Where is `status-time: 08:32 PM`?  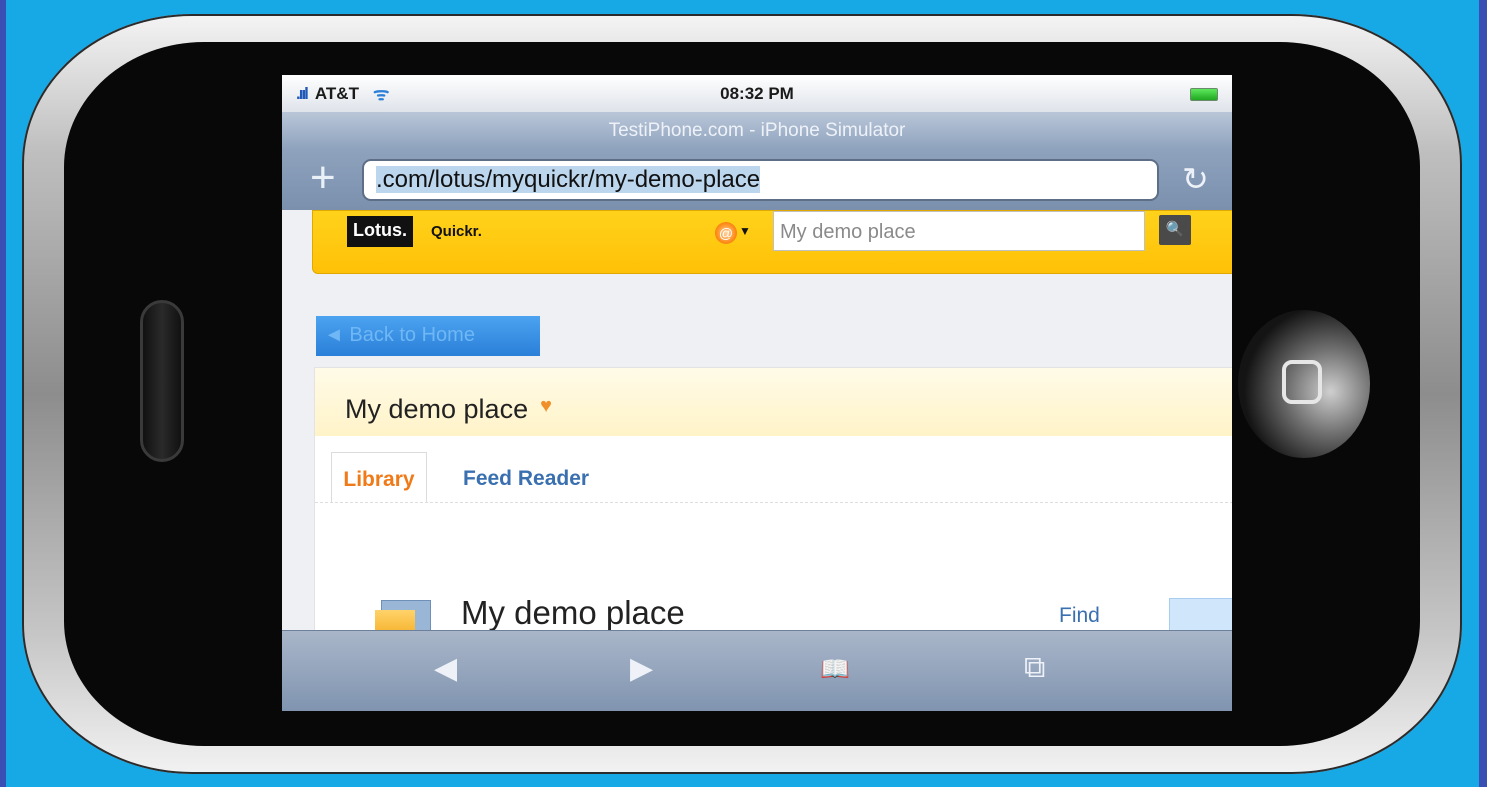
status-time: 08:32 PM is located at coordinates (757, 93).